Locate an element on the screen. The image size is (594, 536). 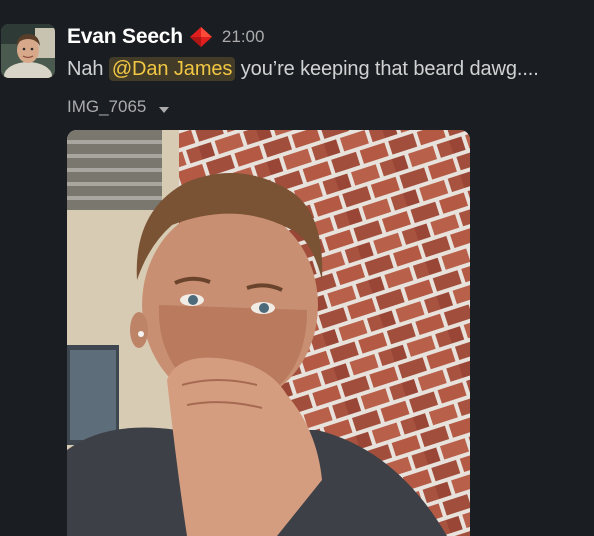
attachment-name-toggle: IMG_7065 is located at coordinates (118, 107).